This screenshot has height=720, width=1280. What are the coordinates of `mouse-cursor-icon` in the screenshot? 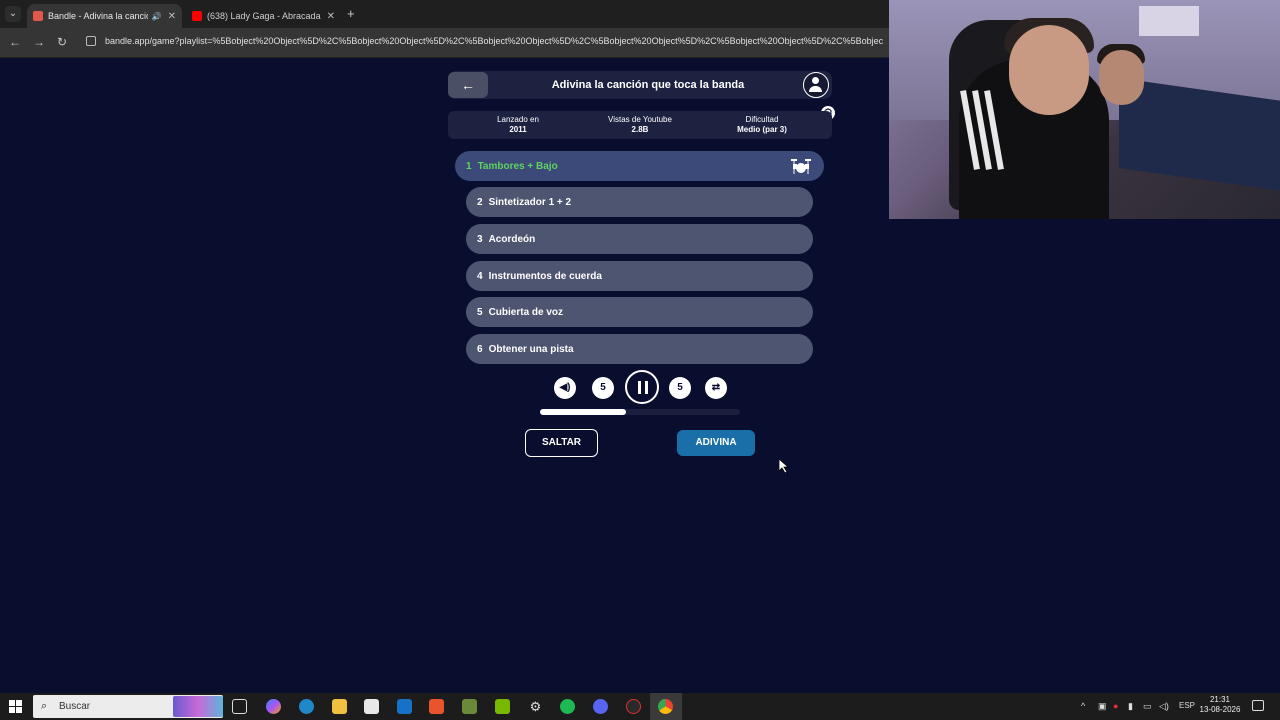 It's located at (784, 466).